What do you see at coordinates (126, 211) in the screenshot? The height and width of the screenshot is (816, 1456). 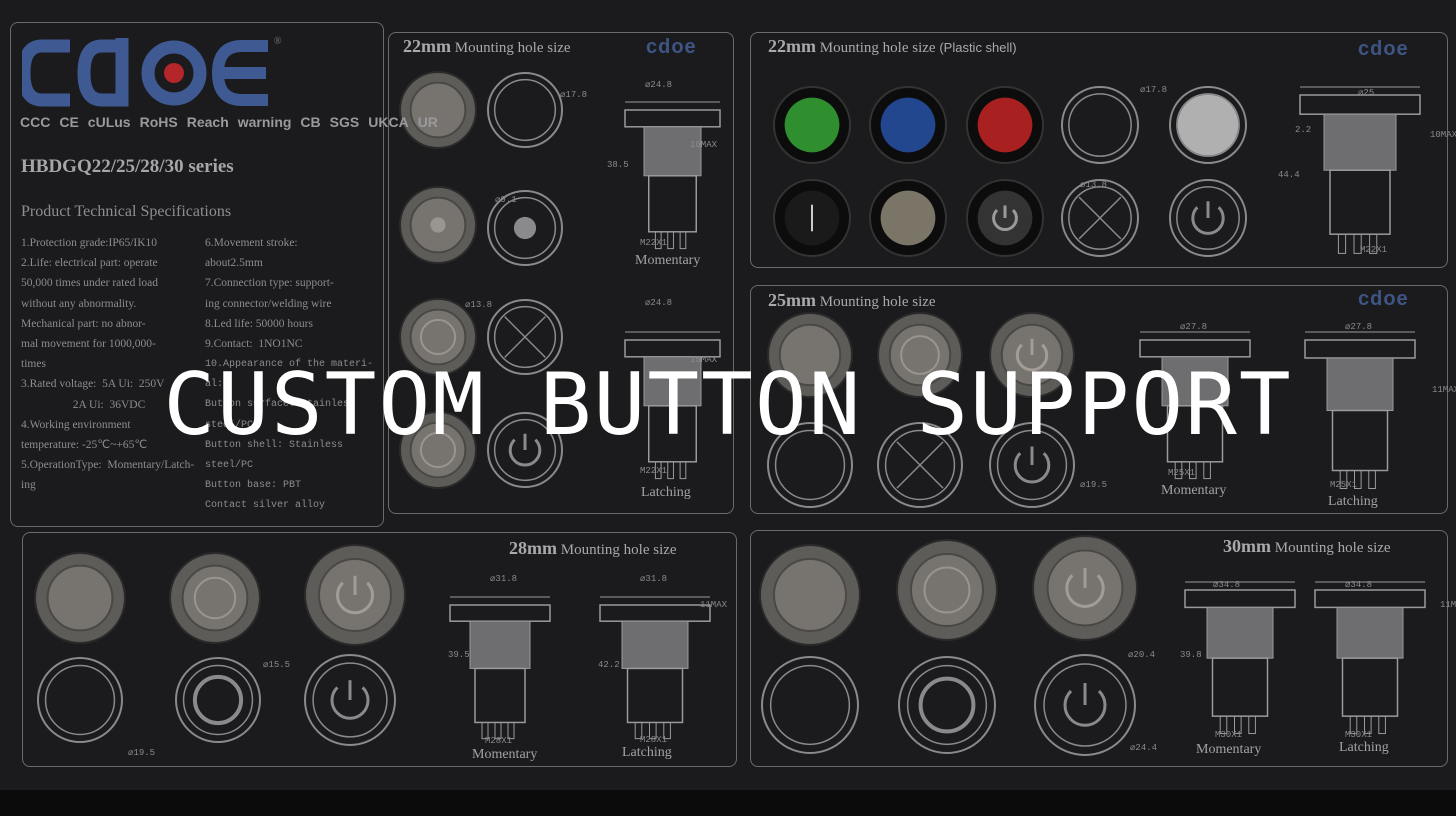 I see `specs-title: Product Technical Specifications` at bounding box center [126, 211].